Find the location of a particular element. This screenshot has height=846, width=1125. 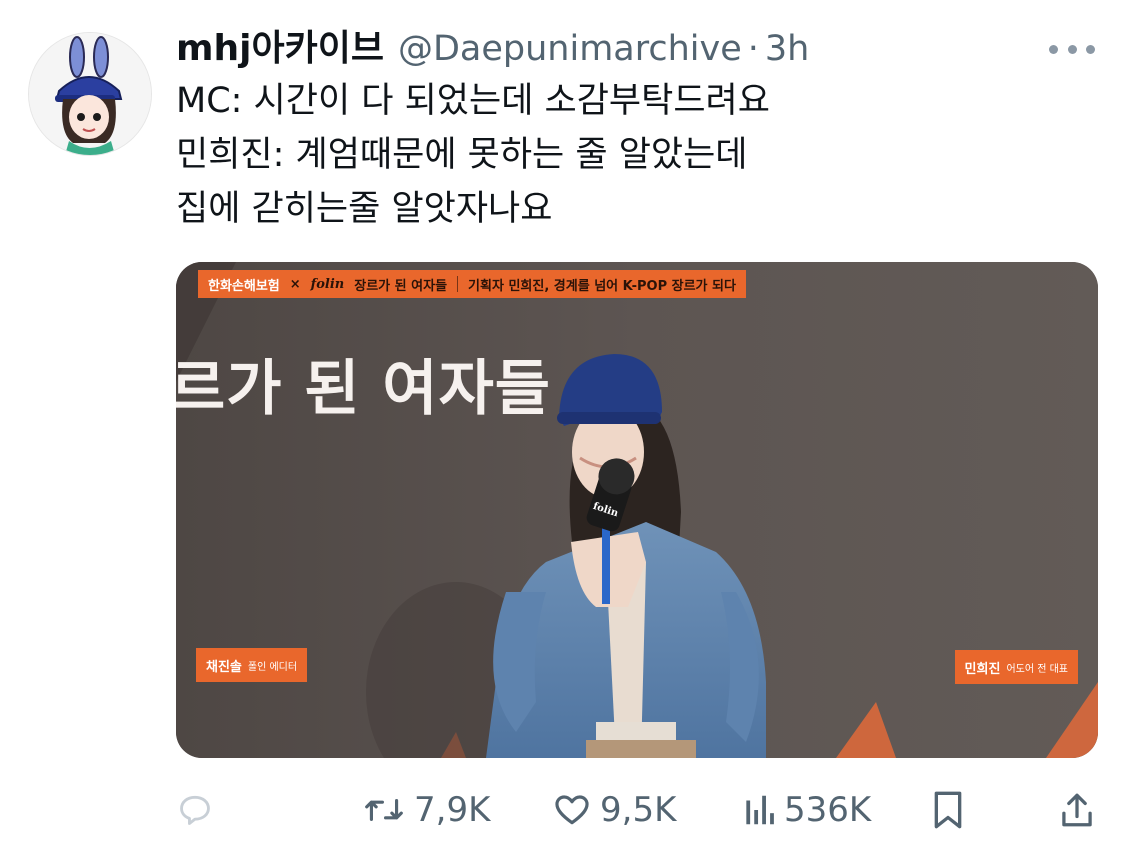

like-count: 9,5K is located at coordinates (638, 810).